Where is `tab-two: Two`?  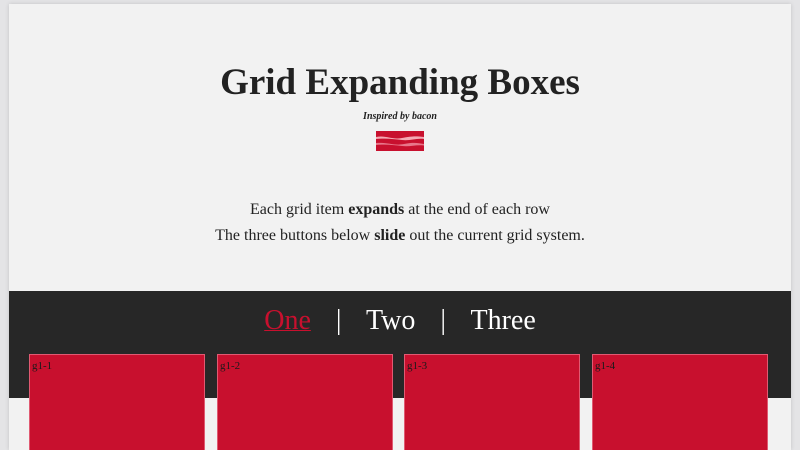 tab-two: Two is located at coordinates (390, 320).